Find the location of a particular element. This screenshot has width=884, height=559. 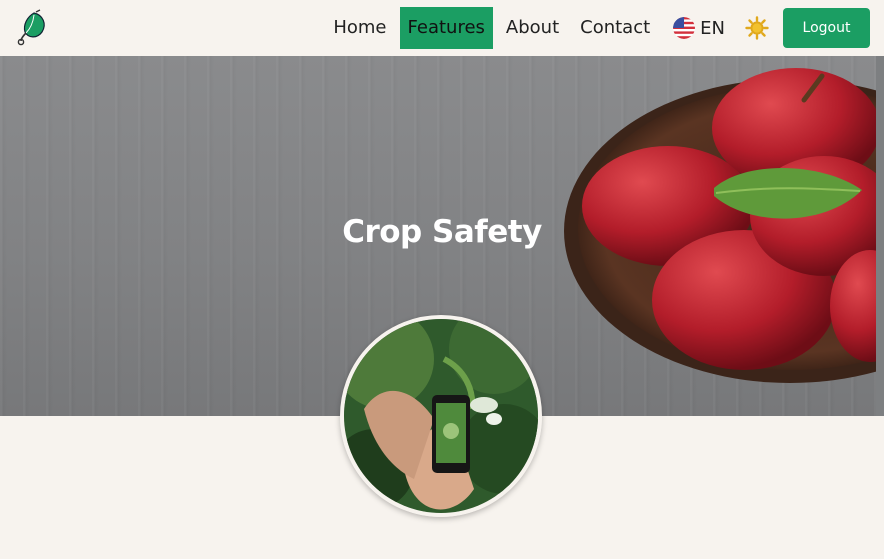

logout-button: Logout is located at coordinates (826, 28).